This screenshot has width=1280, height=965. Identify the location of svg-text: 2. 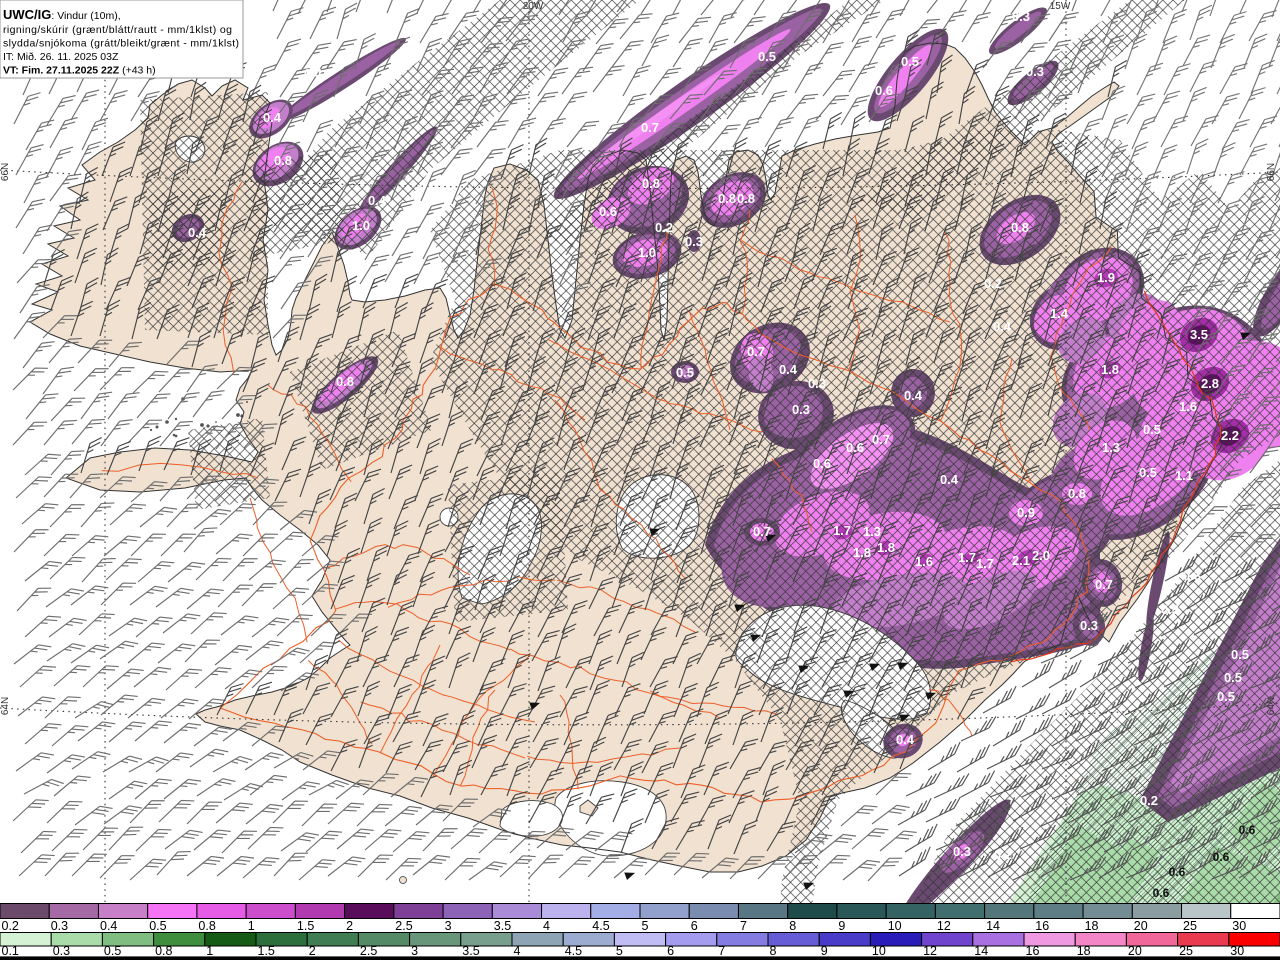
(312, 951).